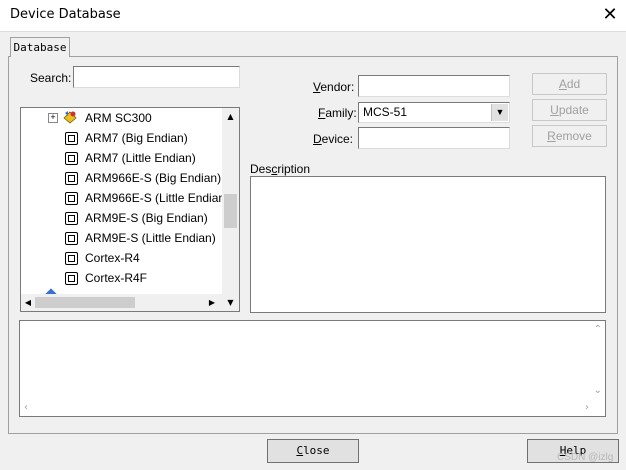 The width and height of the screenshot is (626, 470). What do you see at coordinates (153, 178) in the screenshot?
I see `tree-item-label: ARM966E-S (Big Endian)` at bounding box center [153, 178].